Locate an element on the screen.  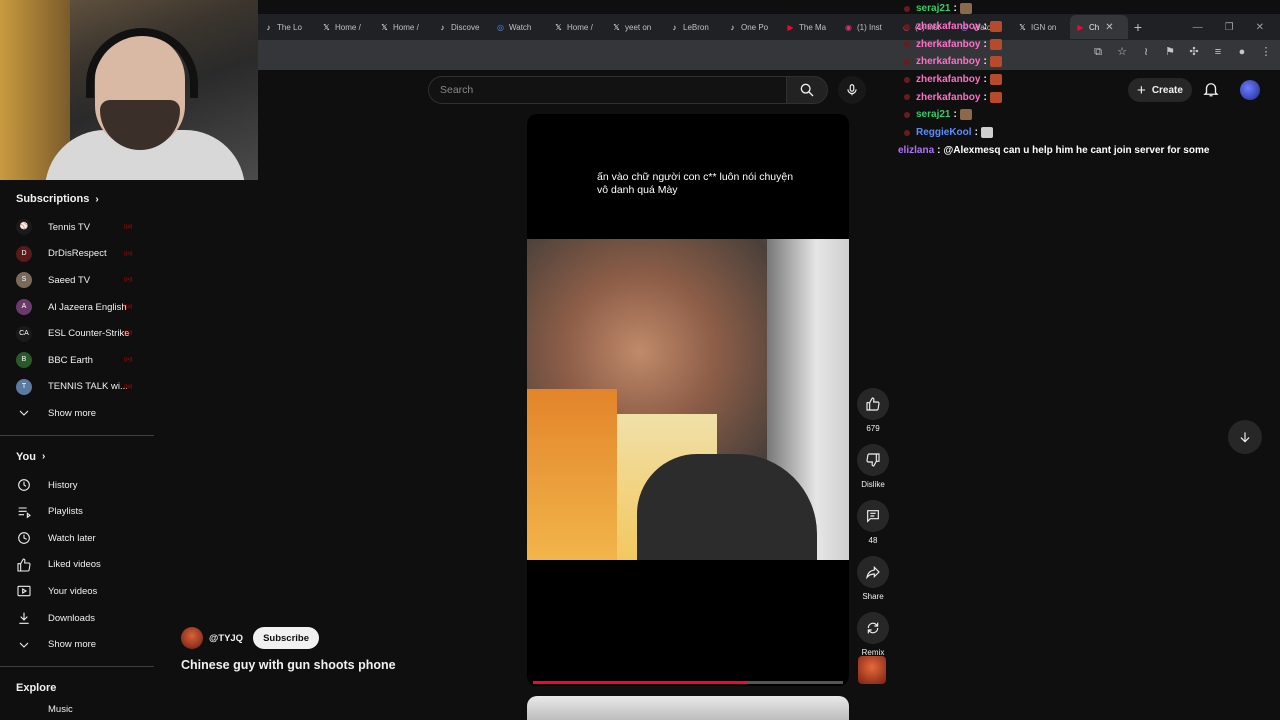
thumbs-down-icon is located at coordinates (873, 460).